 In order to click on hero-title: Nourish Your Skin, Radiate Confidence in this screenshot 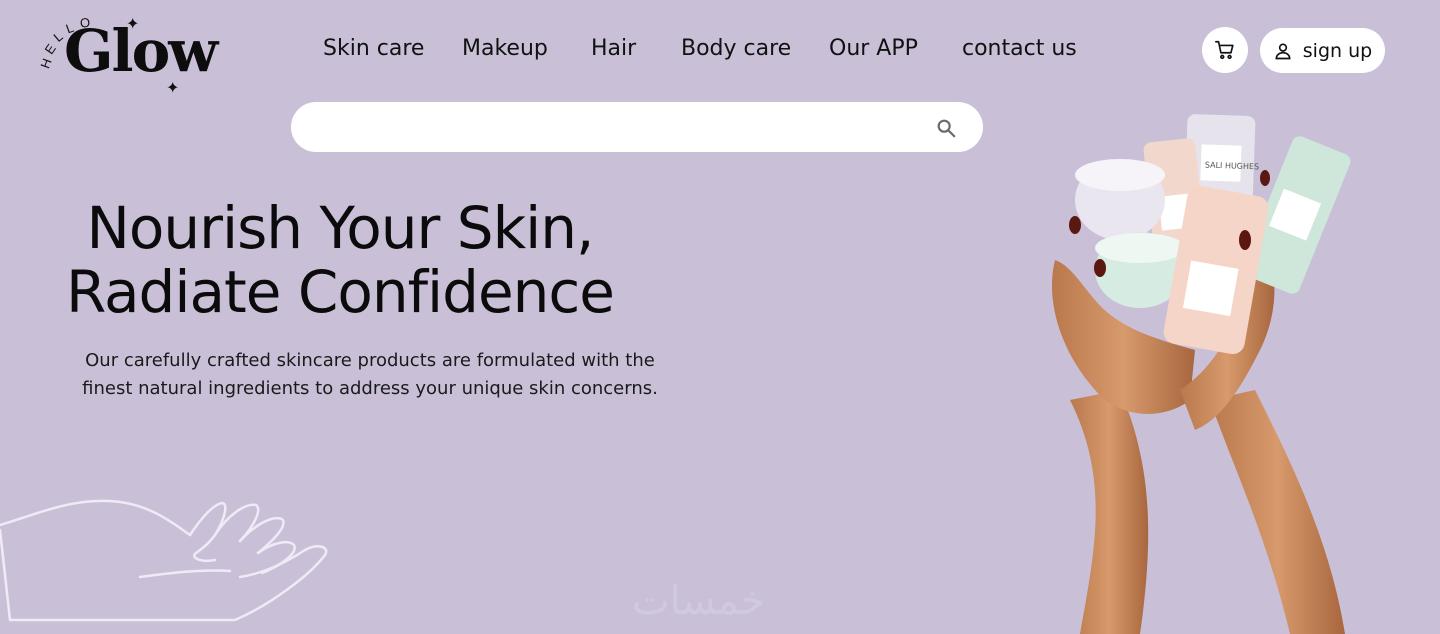, I will do `click(340, 260)`.